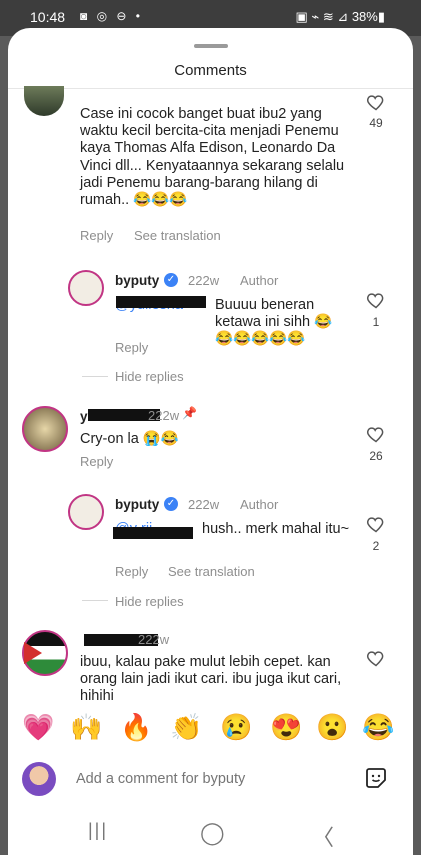 The image size is (421, 855). I want to click on emoji-quick-bar: 💗 🙌 🔥 👏 😢 😍 😮 😂, so click(210, 734).